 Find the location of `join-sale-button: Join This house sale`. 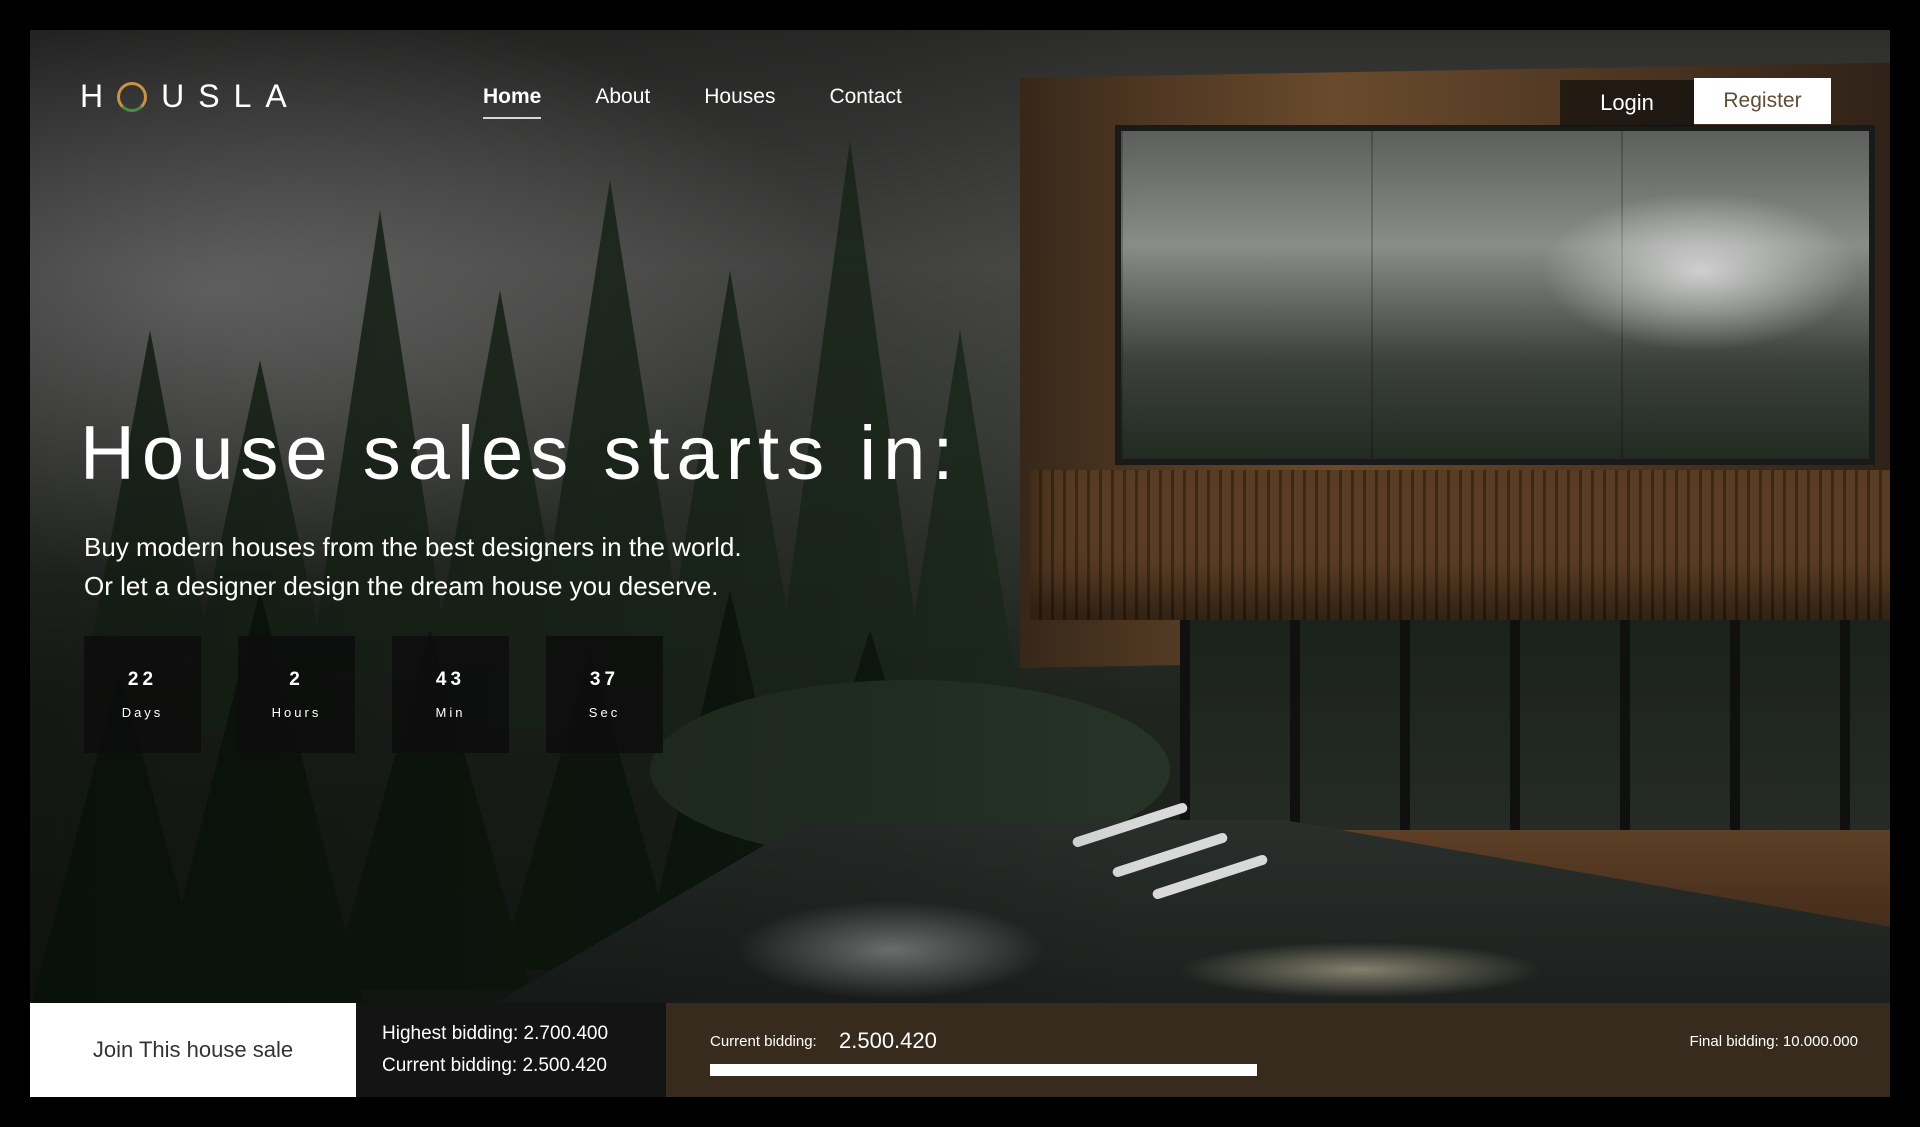

join-sale-button: Join This house sale is located at coordinates (193, 1050).